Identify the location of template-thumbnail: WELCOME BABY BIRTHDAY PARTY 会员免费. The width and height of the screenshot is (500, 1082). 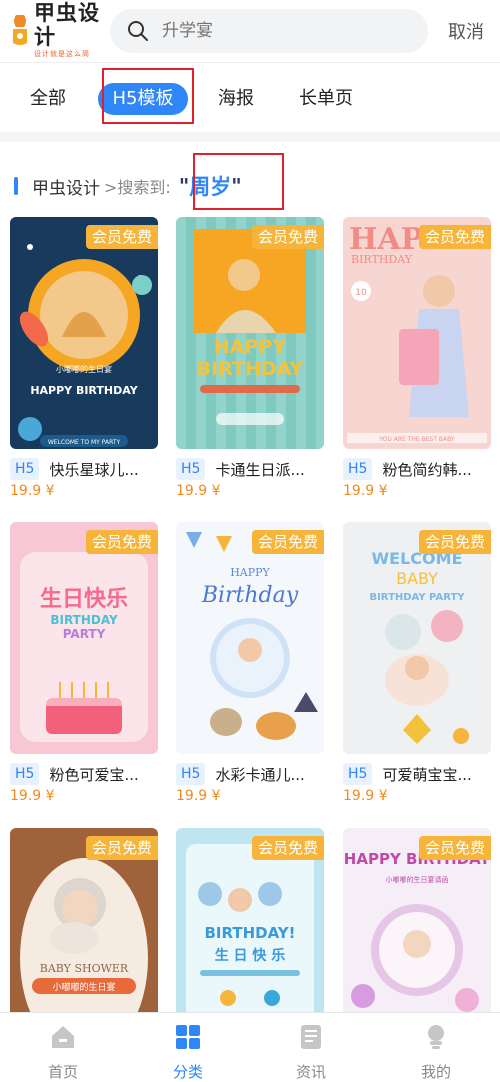
(417, 638).